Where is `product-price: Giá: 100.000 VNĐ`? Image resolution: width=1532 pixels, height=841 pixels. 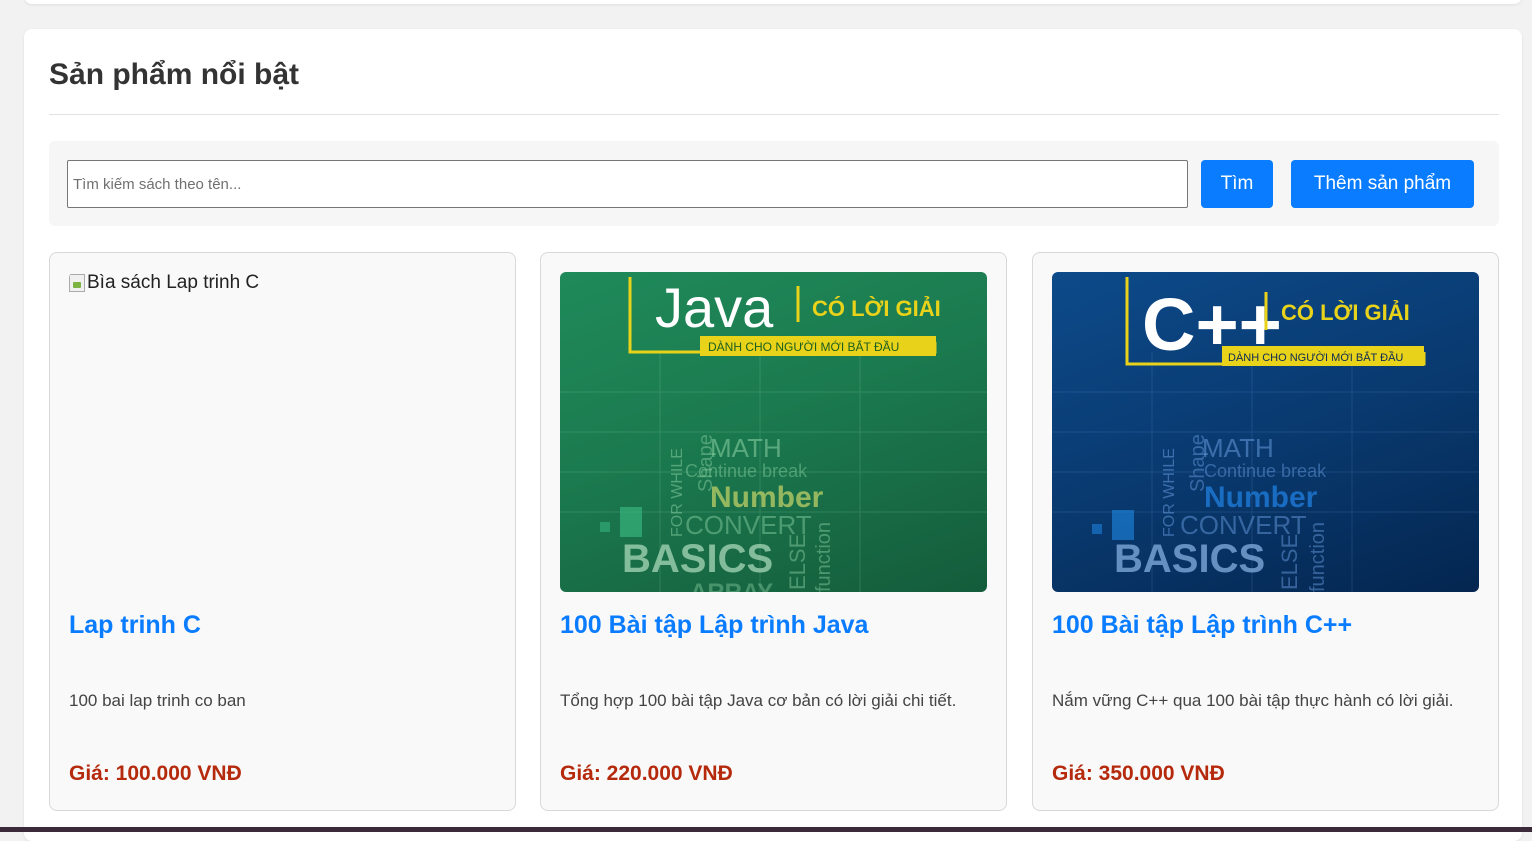
product-price: Giá: 100.000 VNĐ is located at coordinates (155, 773).